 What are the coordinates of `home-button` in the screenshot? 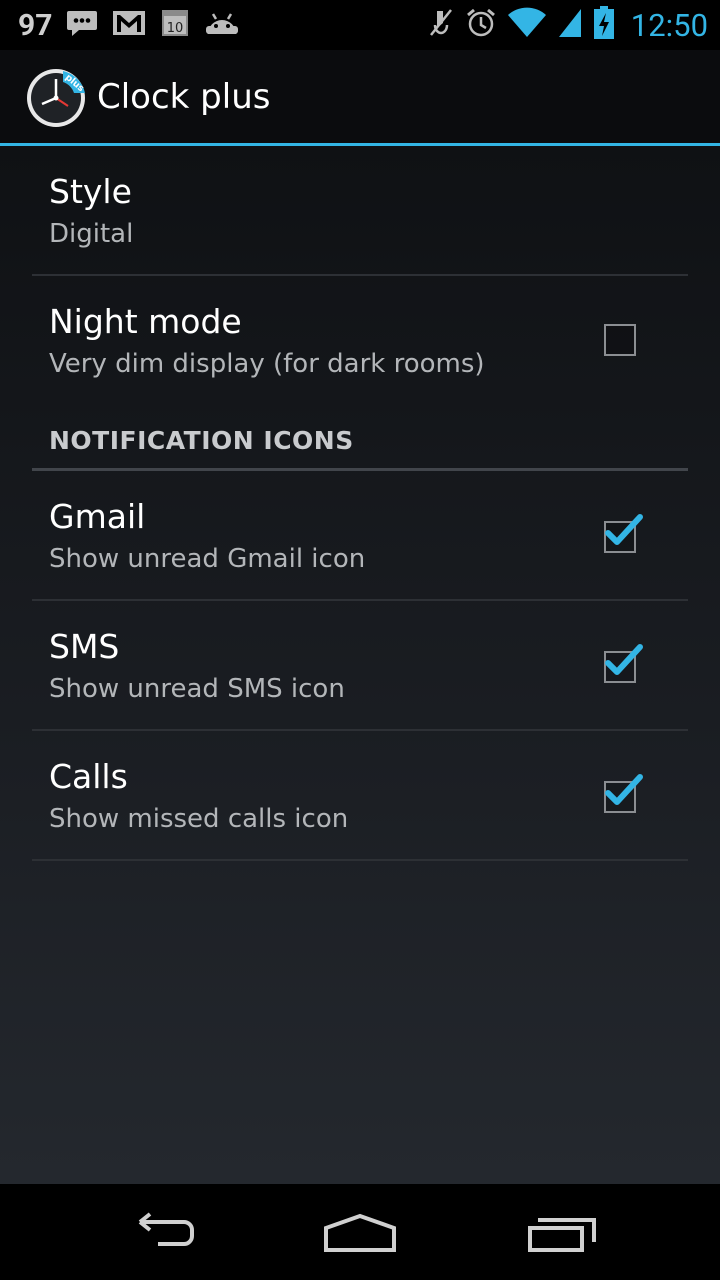 It's located at (360, 1233).